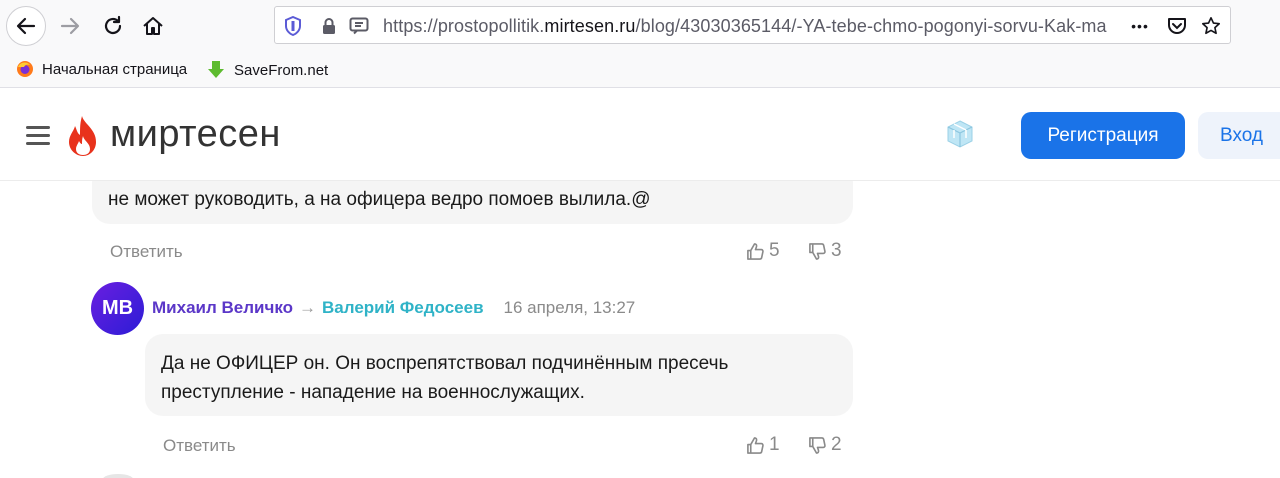 This screenshot has height=478, width=1280. What do you see at coordinates (25, 69) in the screenshot?
I see `firefox-icon` at bounding box center [25, 69].